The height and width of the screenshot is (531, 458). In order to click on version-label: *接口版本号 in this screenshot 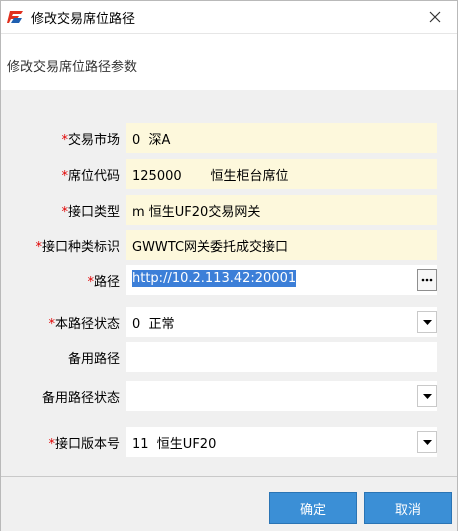, I will do `click(84, 444)`.